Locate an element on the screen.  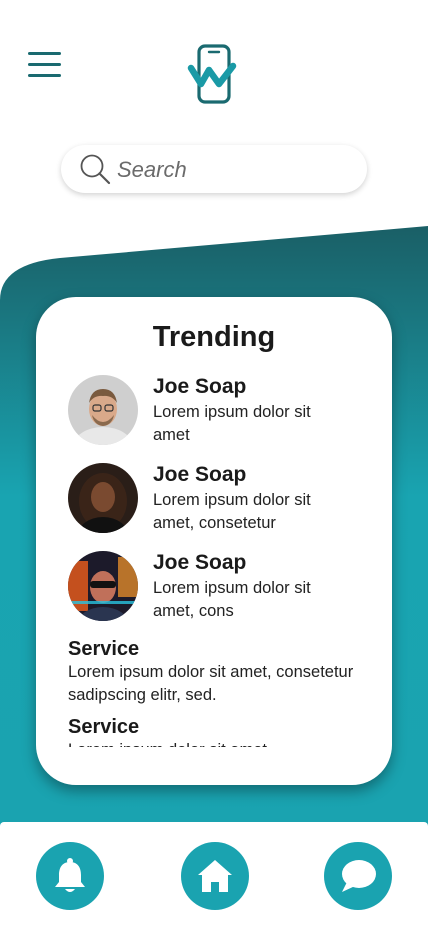
search-icon is located at coordinates (95, 169).